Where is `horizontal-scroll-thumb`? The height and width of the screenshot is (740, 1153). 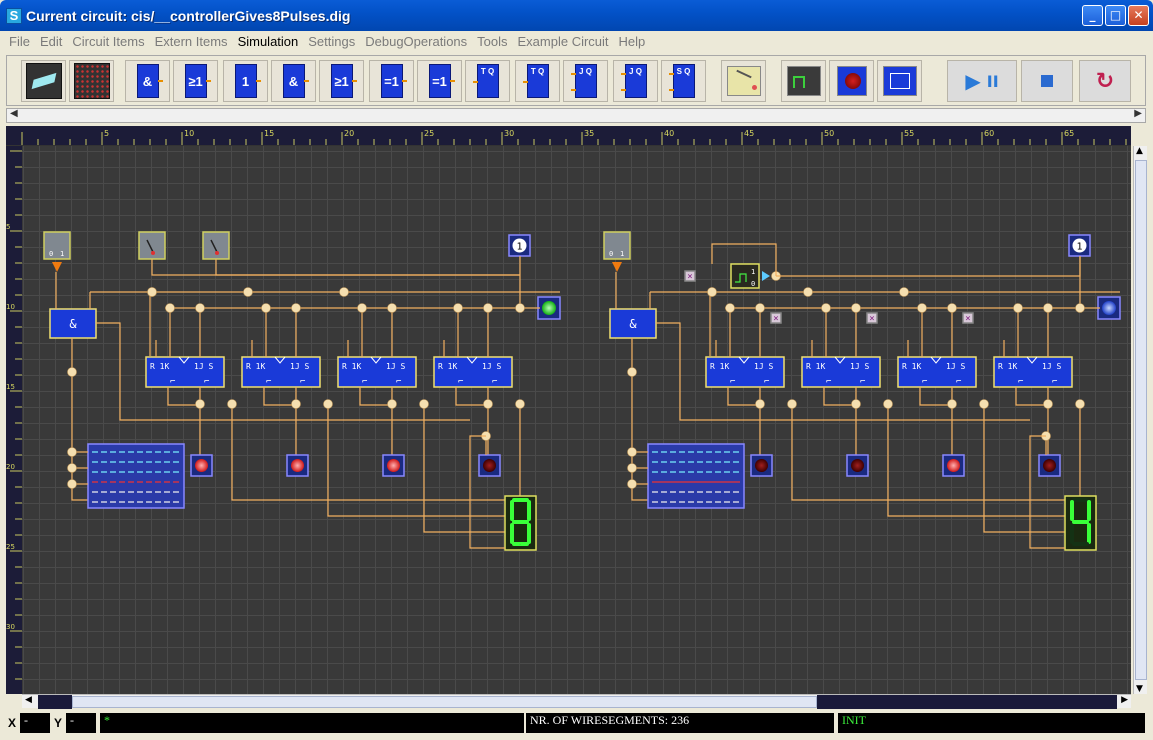
horizontal-scroll-thumb is located at coordinates (444, 702).